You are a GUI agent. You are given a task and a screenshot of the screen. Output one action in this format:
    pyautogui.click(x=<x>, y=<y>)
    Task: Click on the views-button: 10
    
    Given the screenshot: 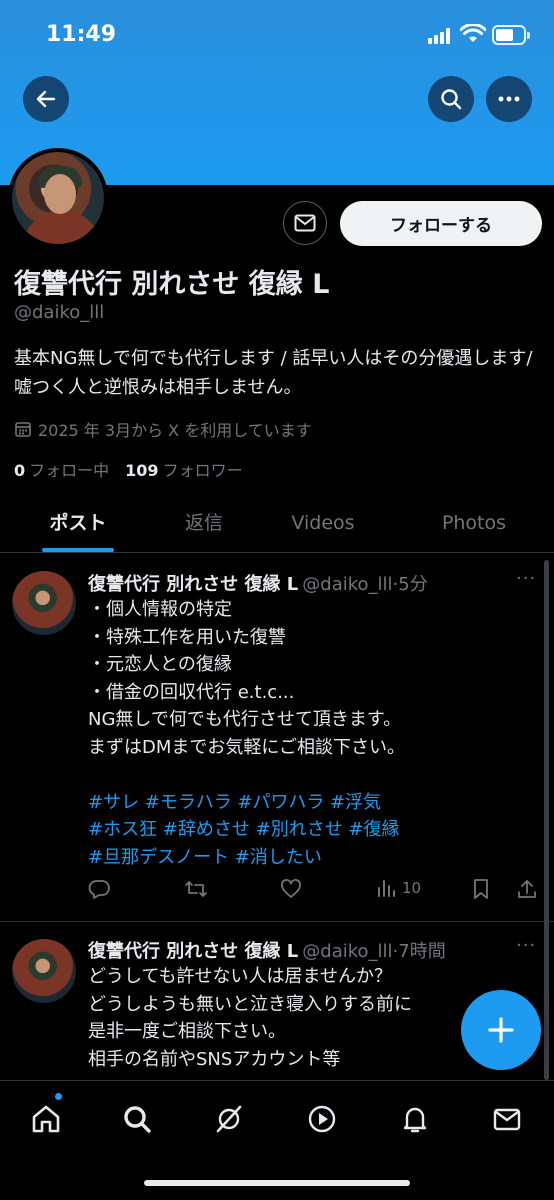 What is the action you would take?
    pyautogui.click(x=398, y=888)
    